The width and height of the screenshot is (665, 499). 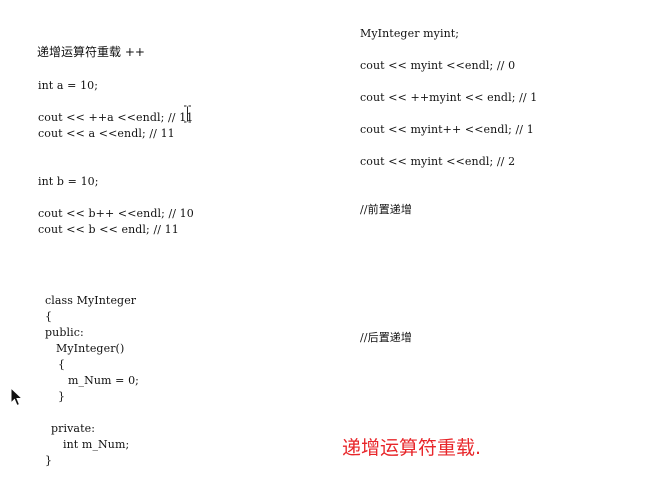 What do you see at coordinates (449, 97) in the screenshot?
I see `code-line-cout-pre-increment-myint: cout << ++myint << endl; // 1` at bounding box center [449, 97].